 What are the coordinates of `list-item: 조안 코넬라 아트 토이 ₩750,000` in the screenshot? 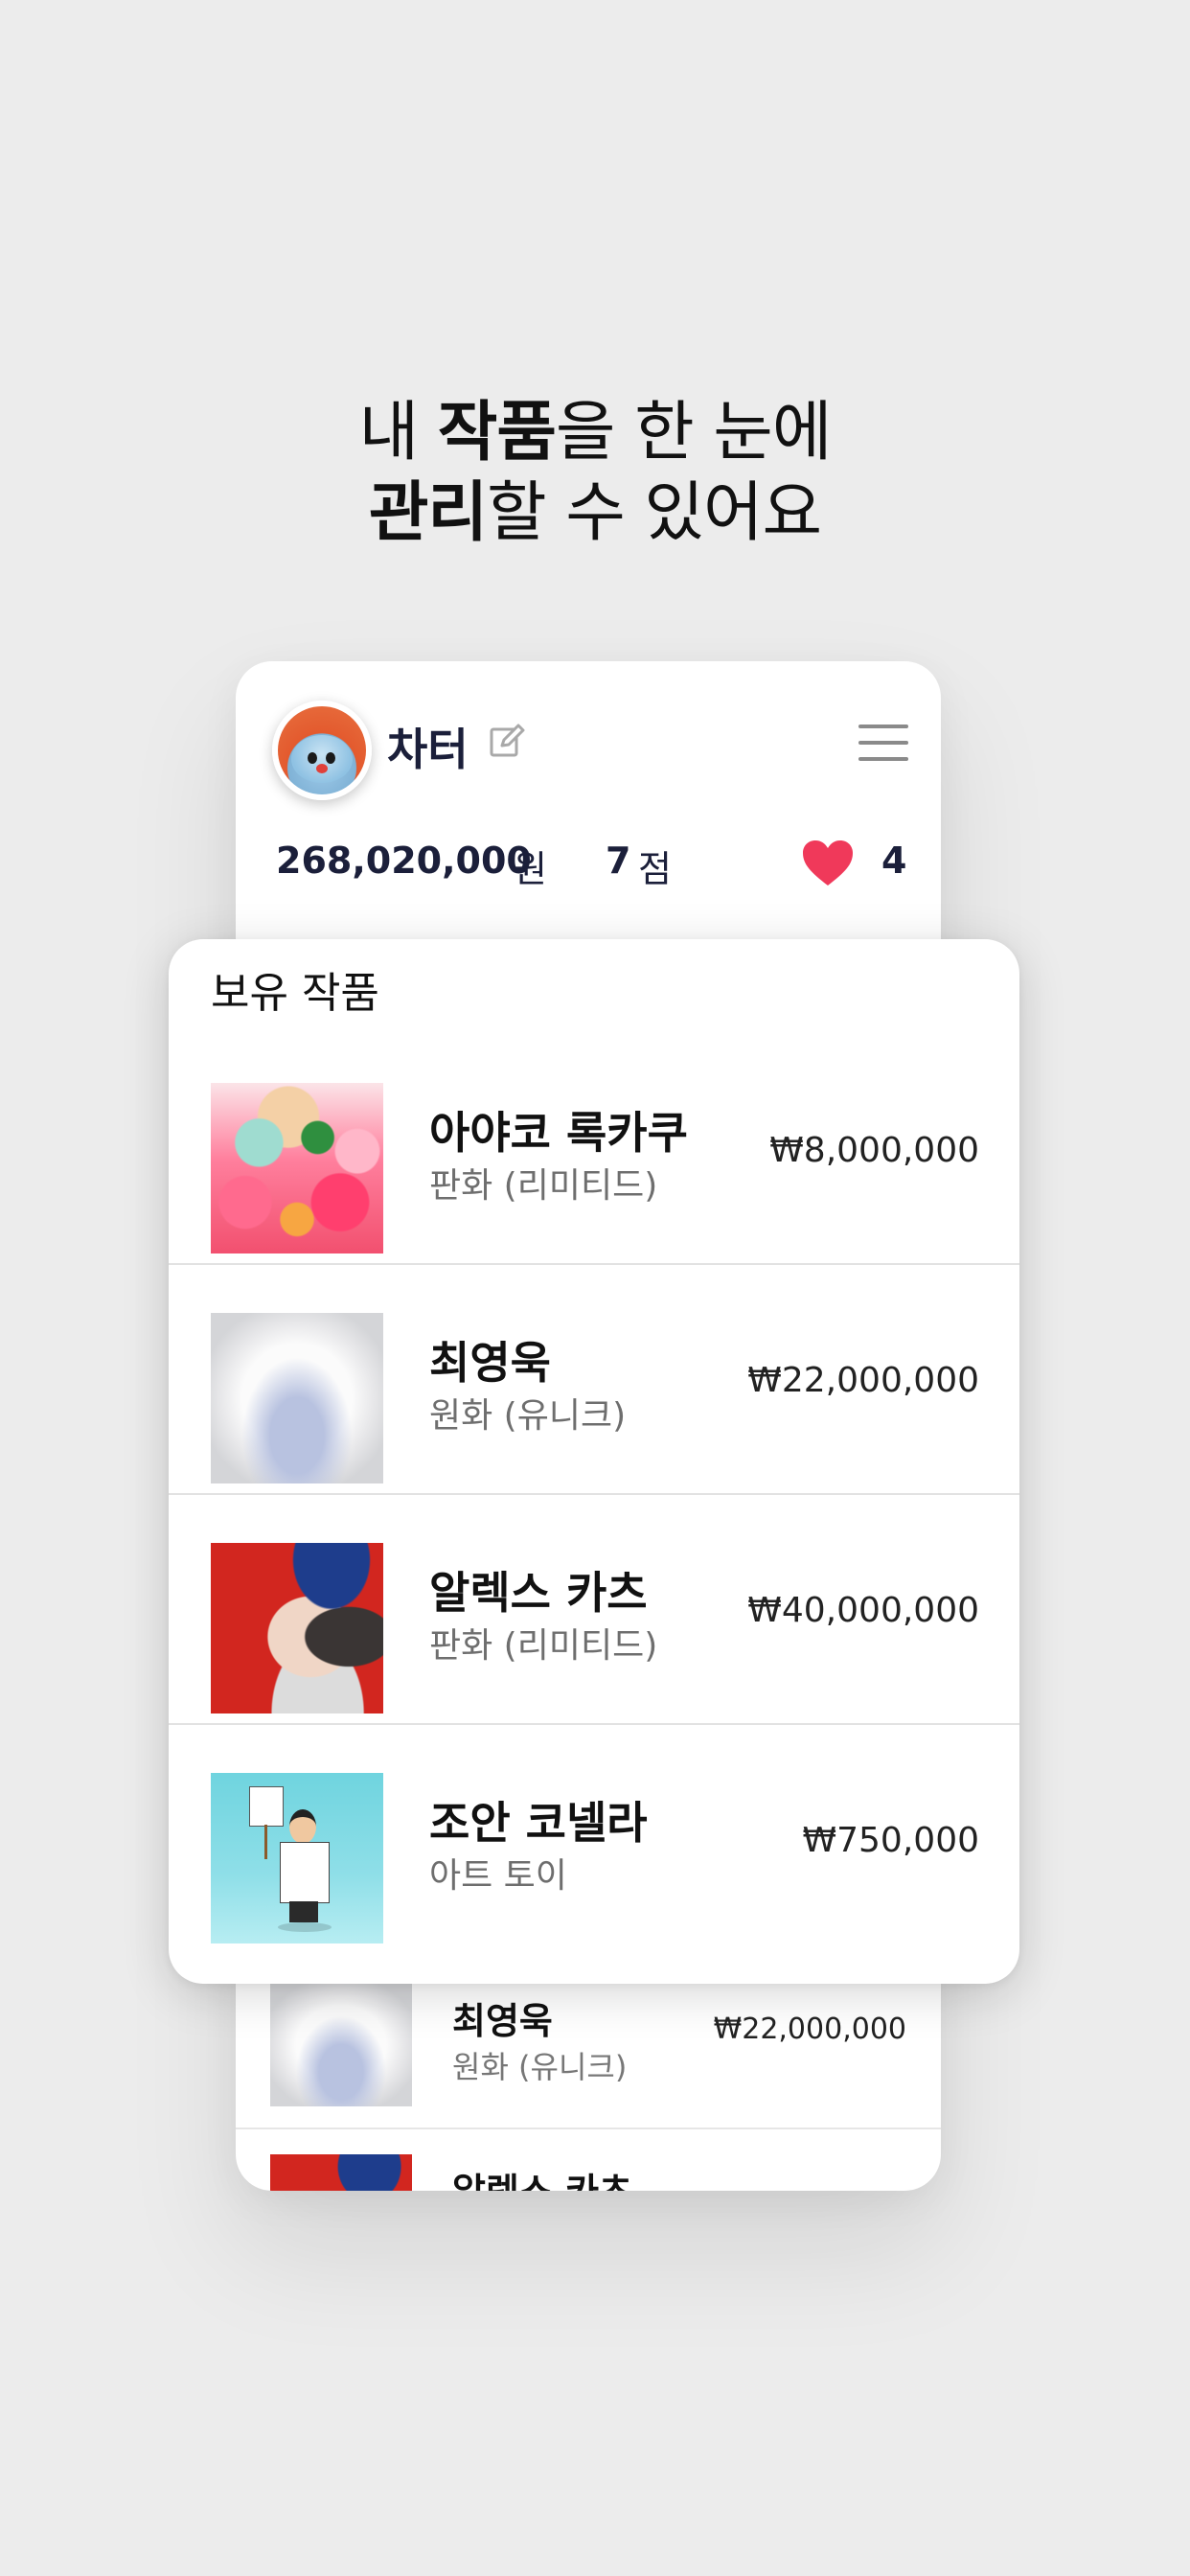 It's located at (594, 1840).